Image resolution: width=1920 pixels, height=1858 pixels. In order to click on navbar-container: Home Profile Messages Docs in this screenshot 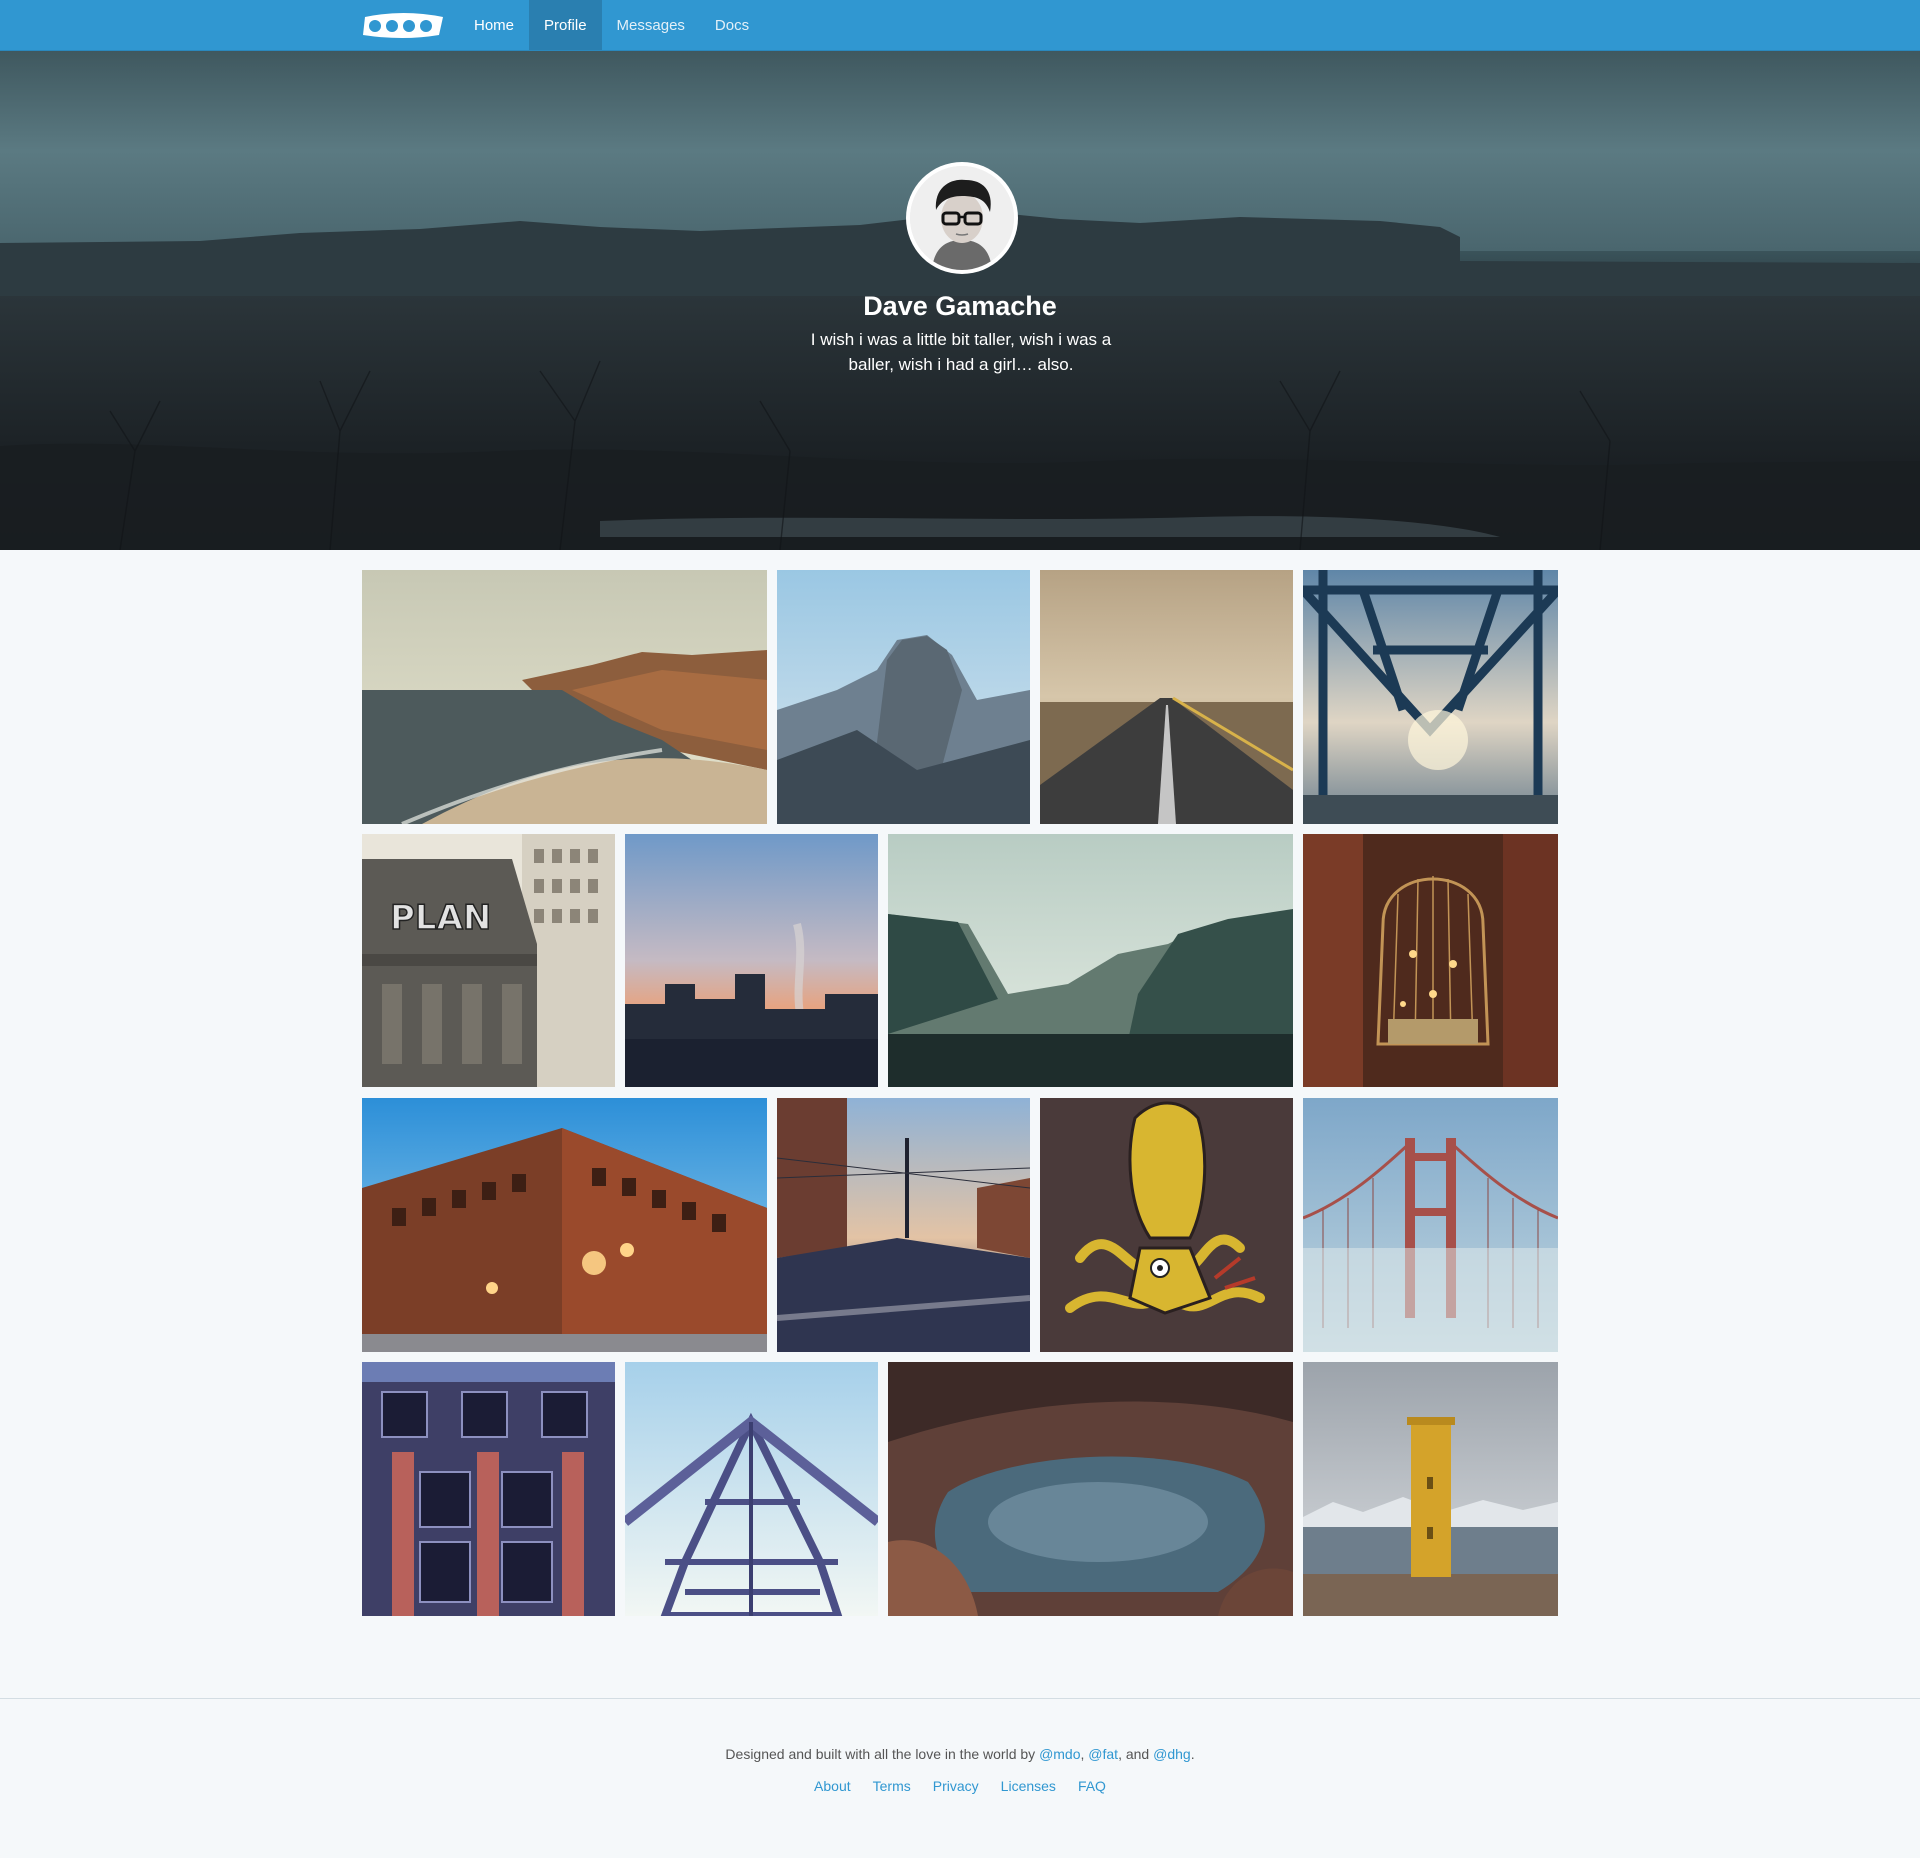, I will do `click(562, 25)`.